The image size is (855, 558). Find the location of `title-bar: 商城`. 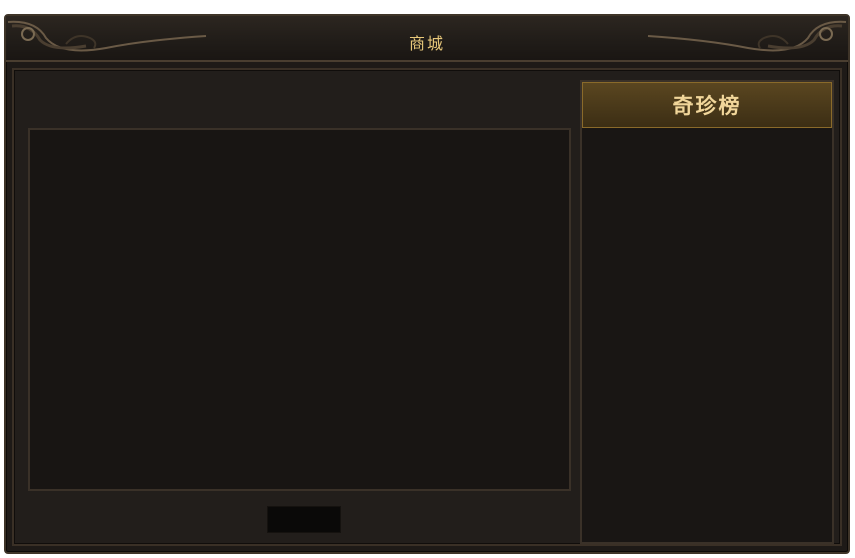

title-bar: 商城 is located at coordinates (427, 39).